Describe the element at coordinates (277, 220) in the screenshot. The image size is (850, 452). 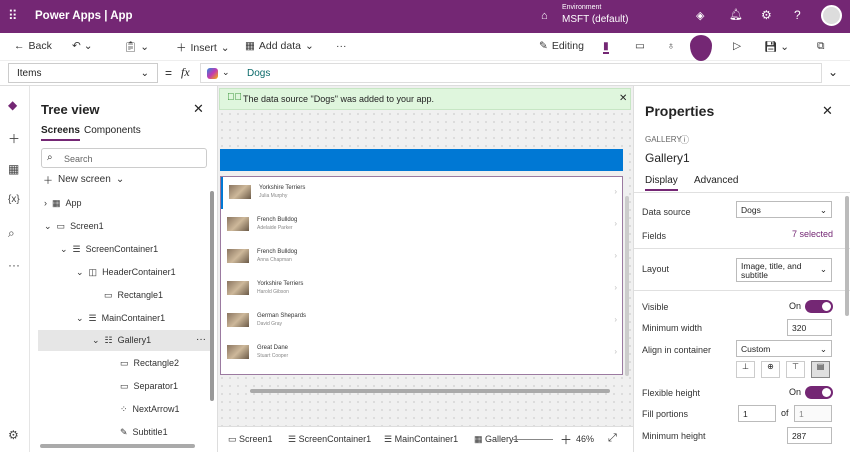
I see `gallery-item-title: French Bulldog` at that location.